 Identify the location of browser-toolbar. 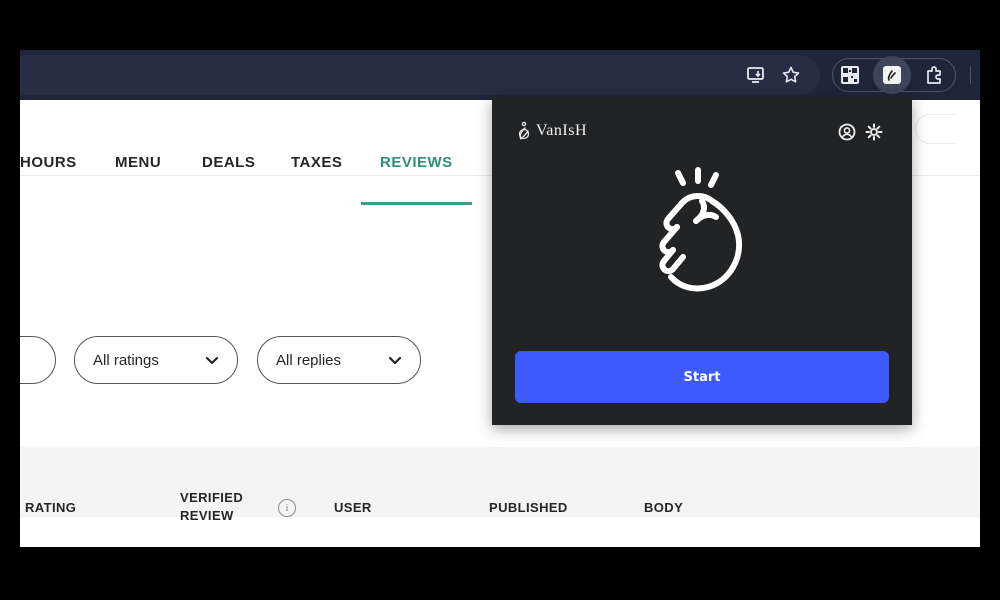
(500, 75).